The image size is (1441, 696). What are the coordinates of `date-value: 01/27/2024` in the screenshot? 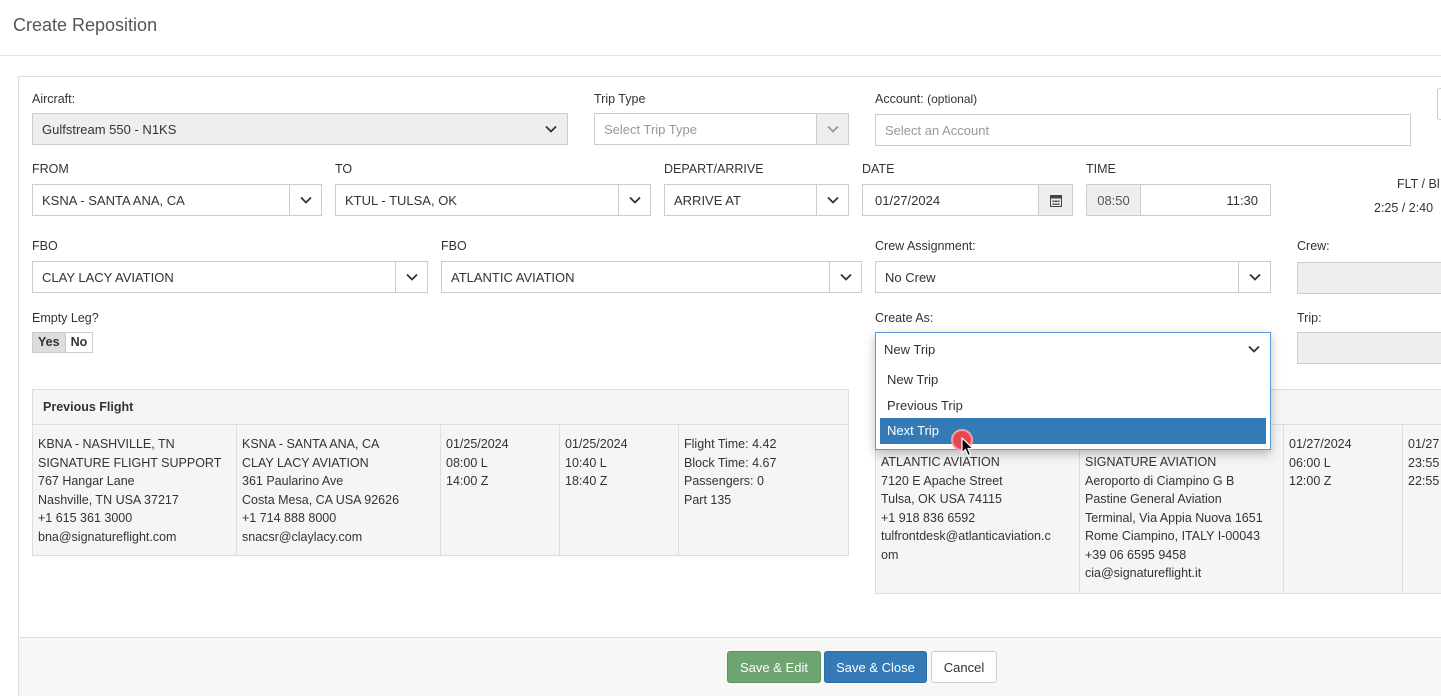 It's located at (908, 200).